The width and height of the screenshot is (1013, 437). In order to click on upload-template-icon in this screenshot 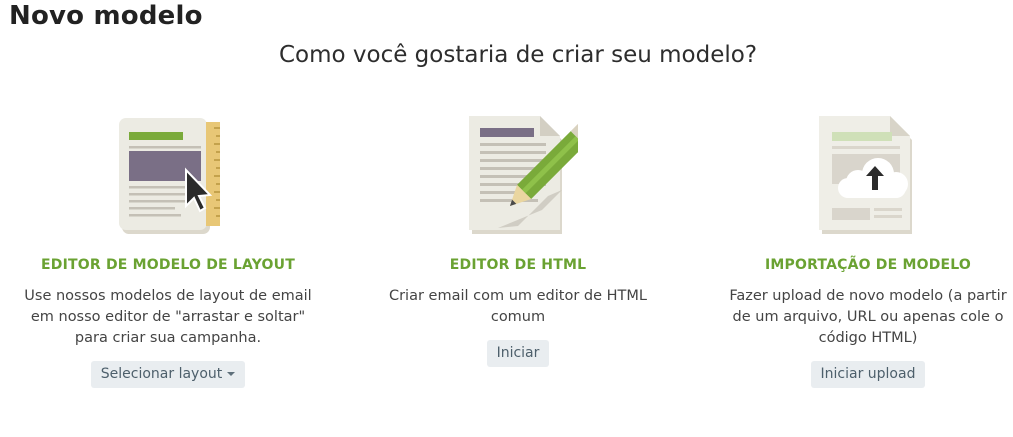, I will do `click(865, 175)`.